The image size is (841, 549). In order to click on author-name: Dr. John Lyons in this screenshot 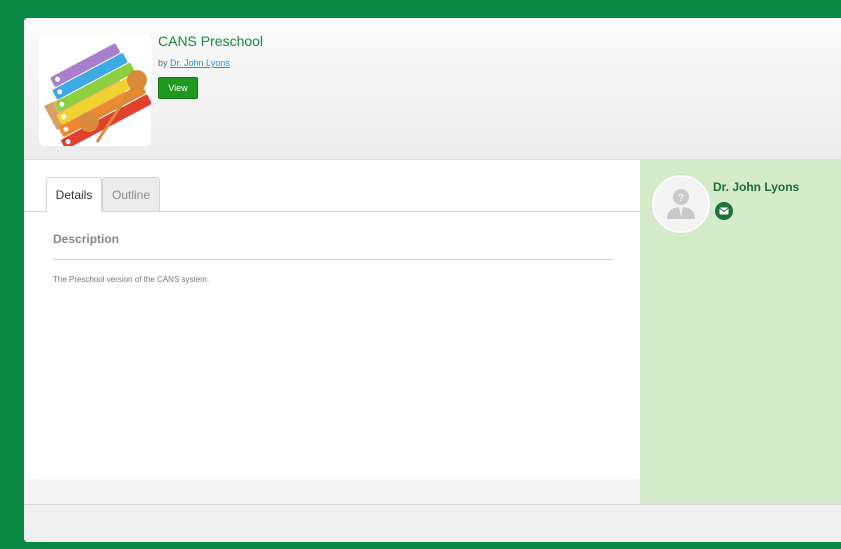, I will do `click(756, 187)`.